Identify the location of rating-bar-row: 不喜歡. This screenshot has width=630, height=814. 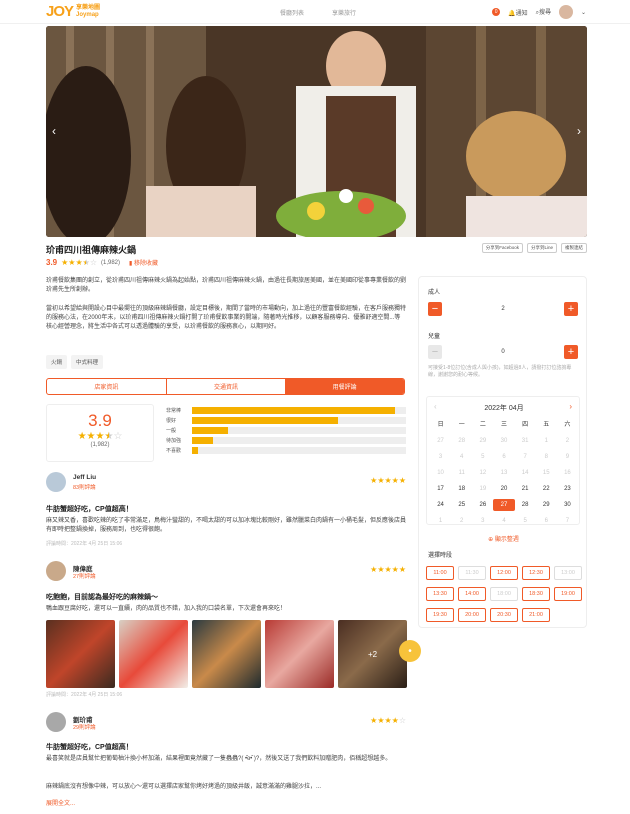
(286, 450).